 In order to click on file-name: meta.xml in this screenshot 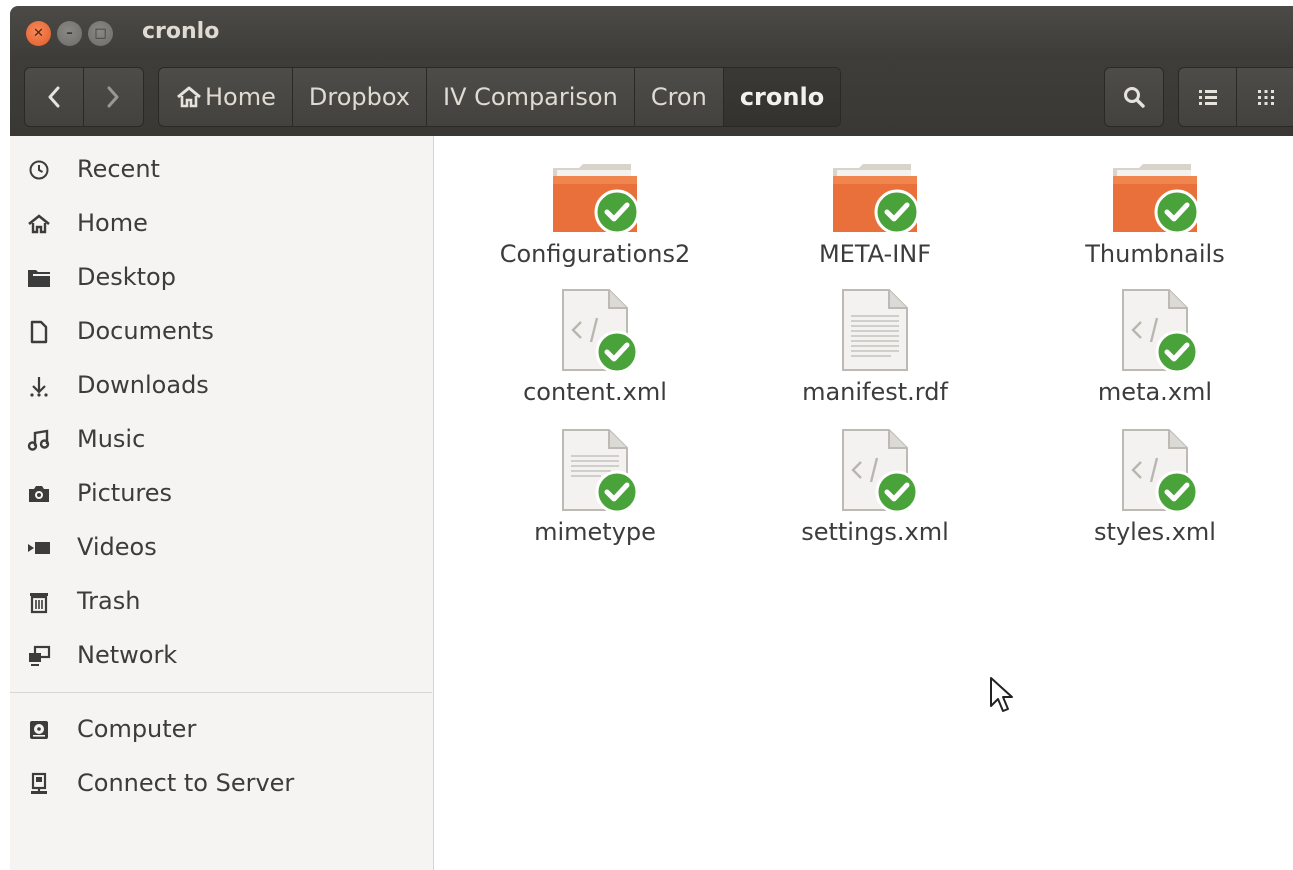, I will do `click(1155, 392)`.